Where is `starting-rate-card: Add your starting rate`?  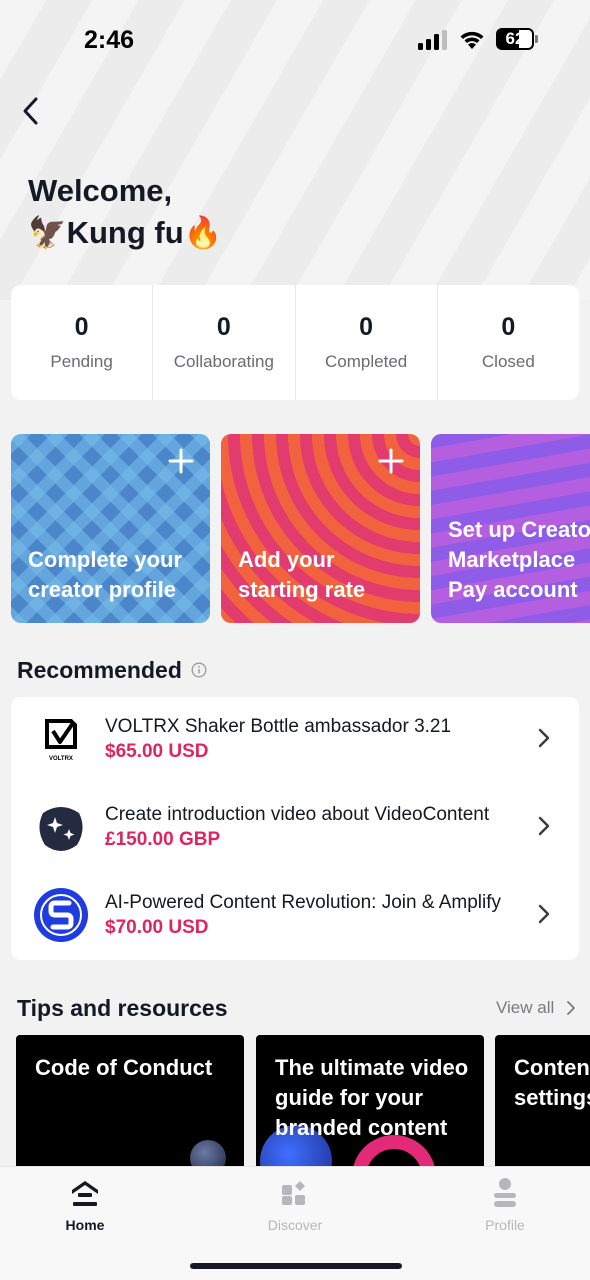
starting-rate-card: Add your starting rate is located at coordinates (320, 528).